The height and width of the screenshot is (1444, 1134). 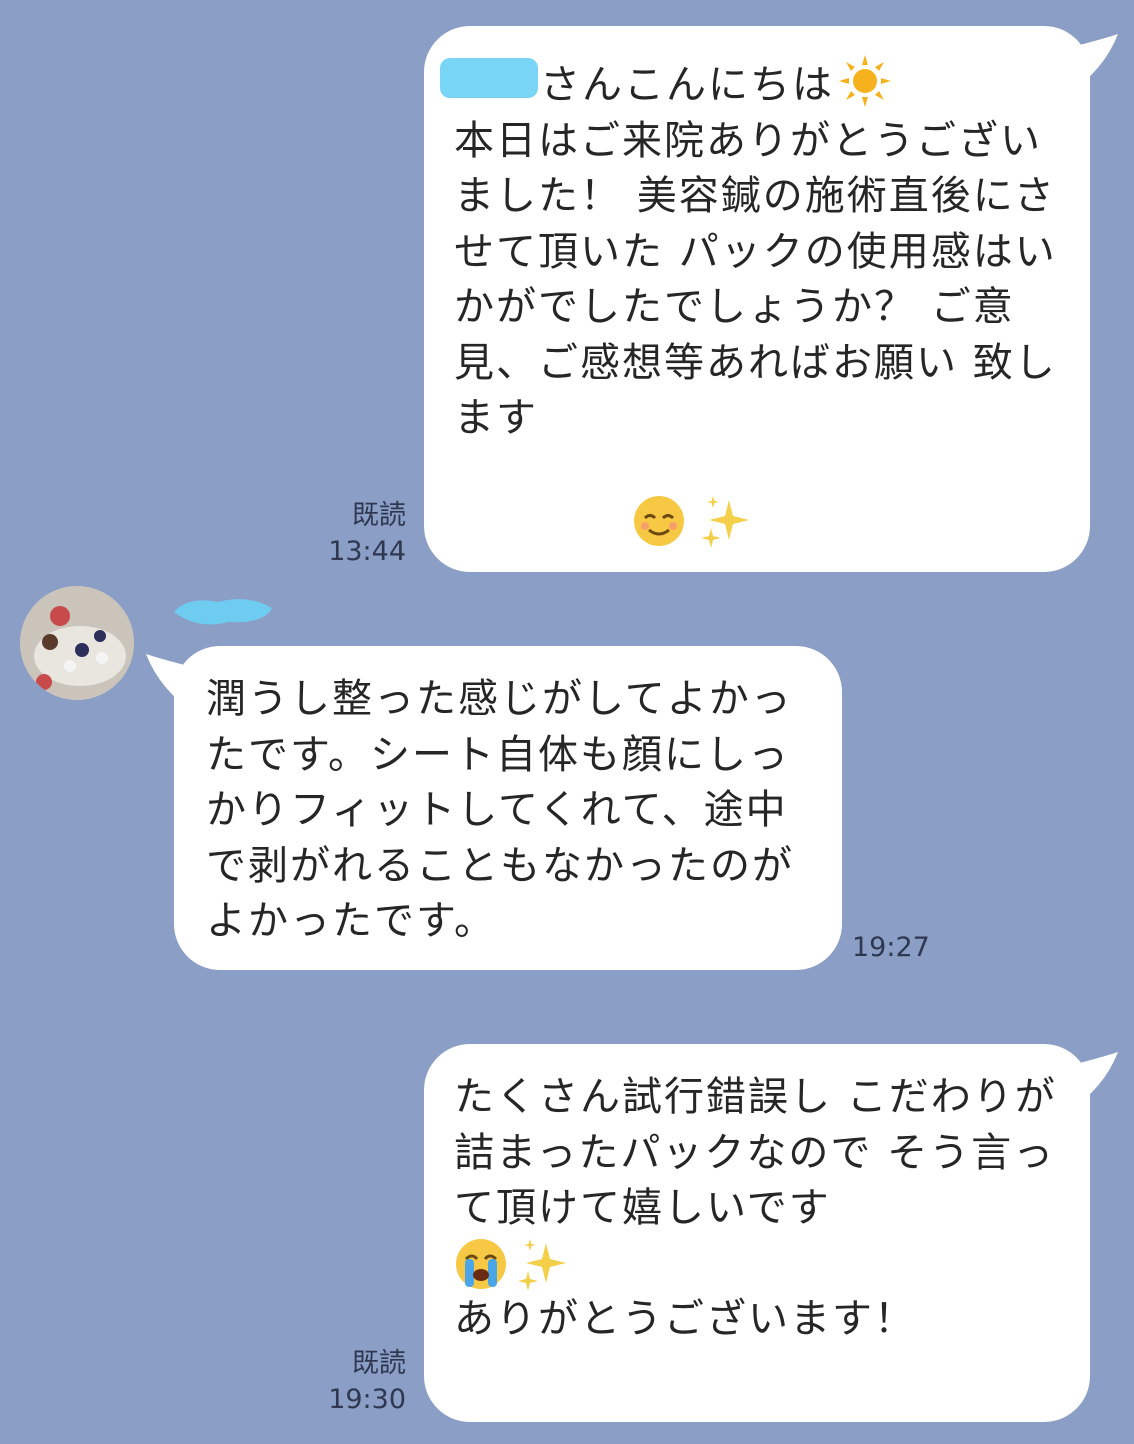 I want to click on redacted-contact-name, so click(x=223, y=612).